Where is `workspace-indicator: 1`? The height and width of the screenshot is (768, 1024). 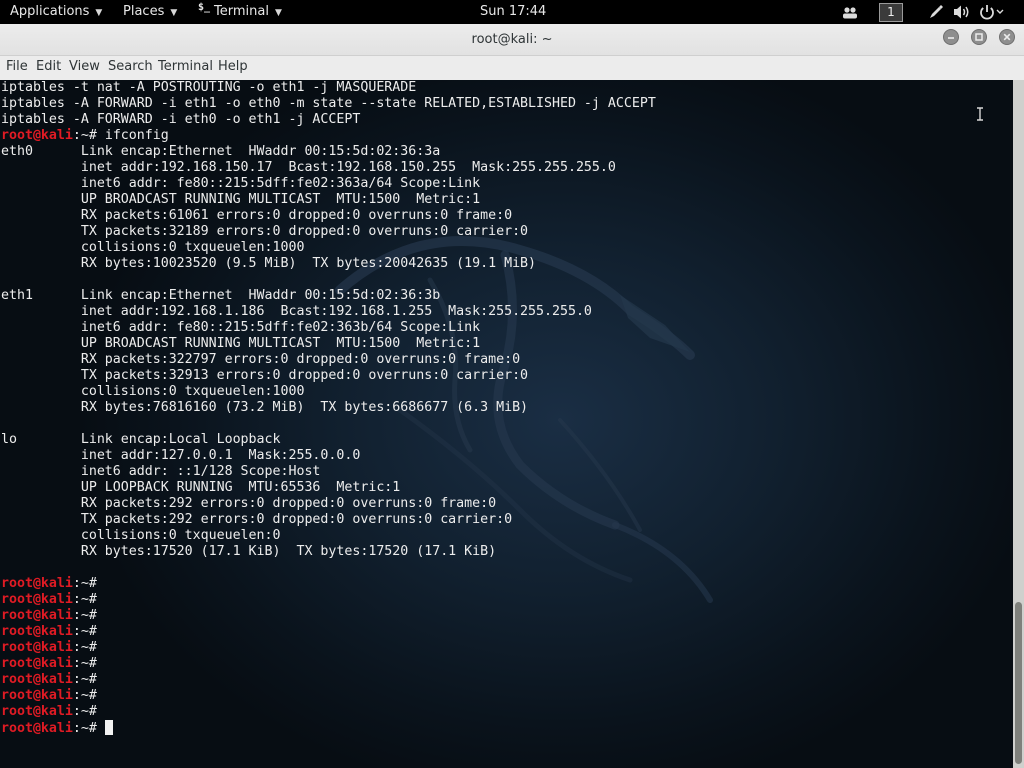 workspace-indicator: 1 is located at coordinates (891, 12).